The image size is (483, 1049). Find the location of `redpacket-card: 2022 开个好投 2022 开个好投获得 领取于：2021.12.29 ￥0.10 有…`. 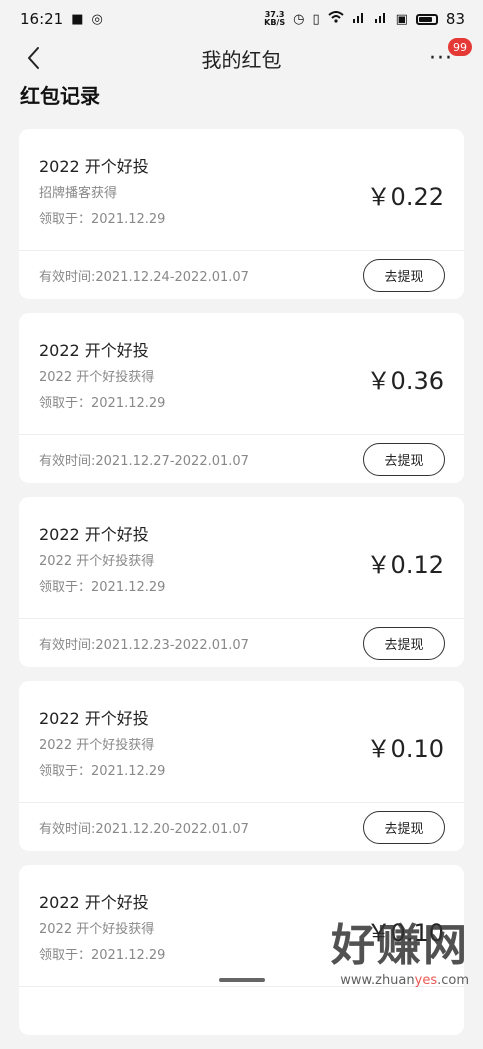

redpacket-card: 2022 开个好投 2022 开个好投获得 领取于：2021.12.29 ￥0.10 有… is located at coordinates (241, 766).